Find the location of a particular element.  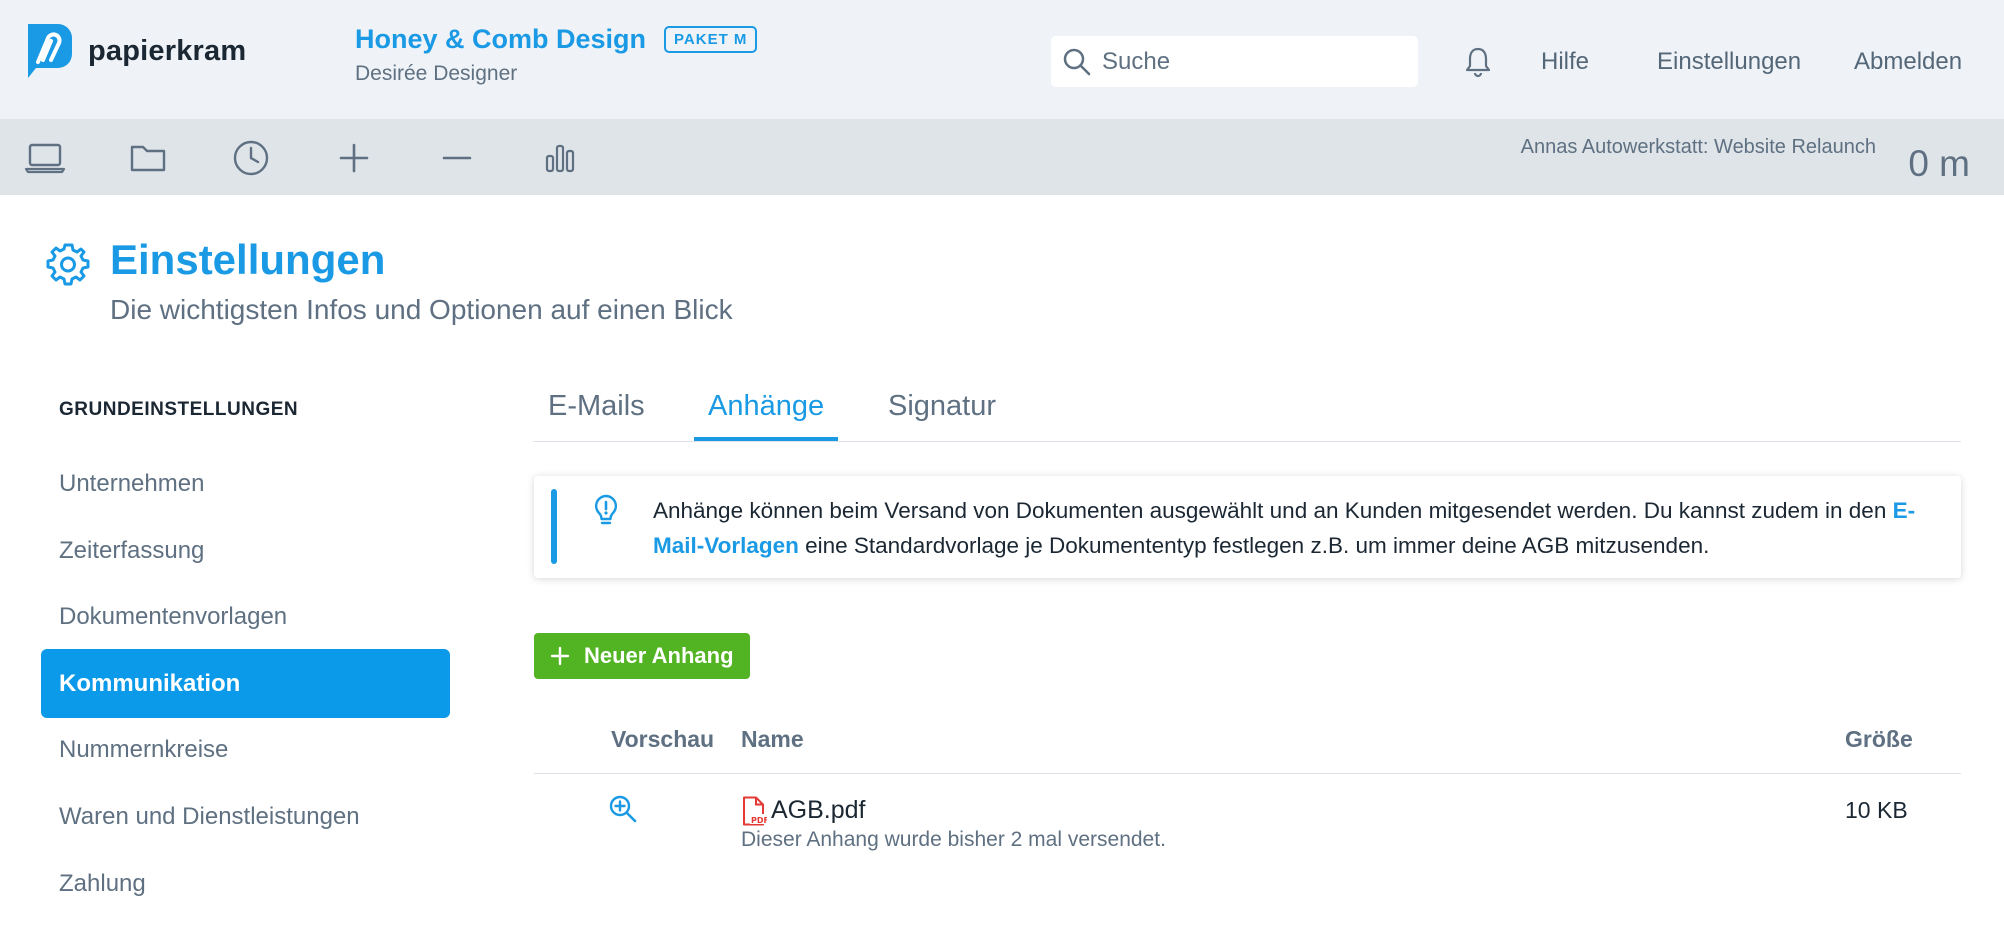

settings-link: Einstellungen is located at coordinates (1729, 62).